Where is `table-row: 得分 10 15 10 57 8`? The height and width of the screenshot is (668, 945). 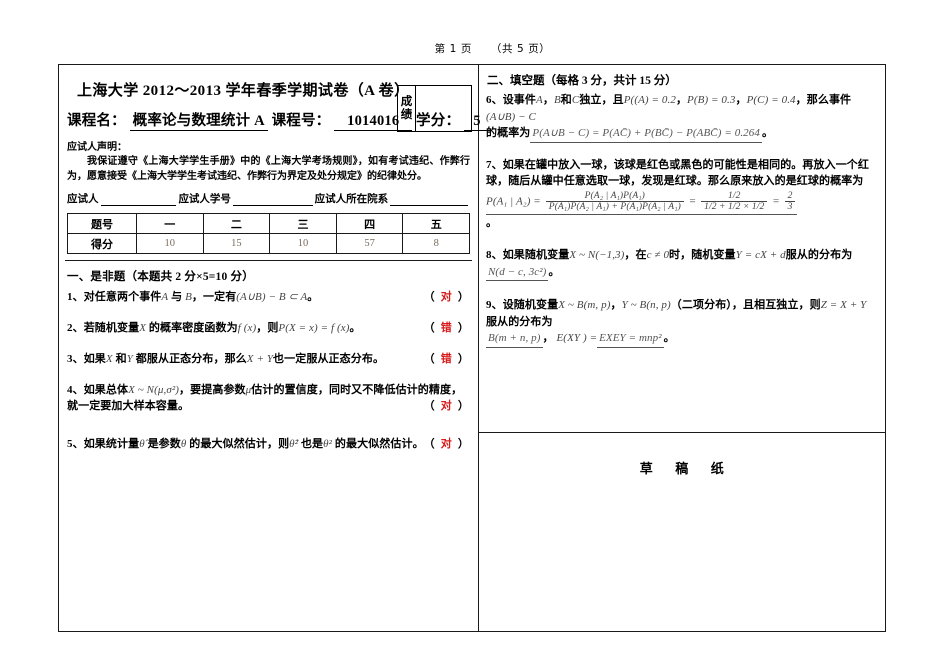
table-row: 得分 10 15 10 57 8 is located at coordinates (268, 243).